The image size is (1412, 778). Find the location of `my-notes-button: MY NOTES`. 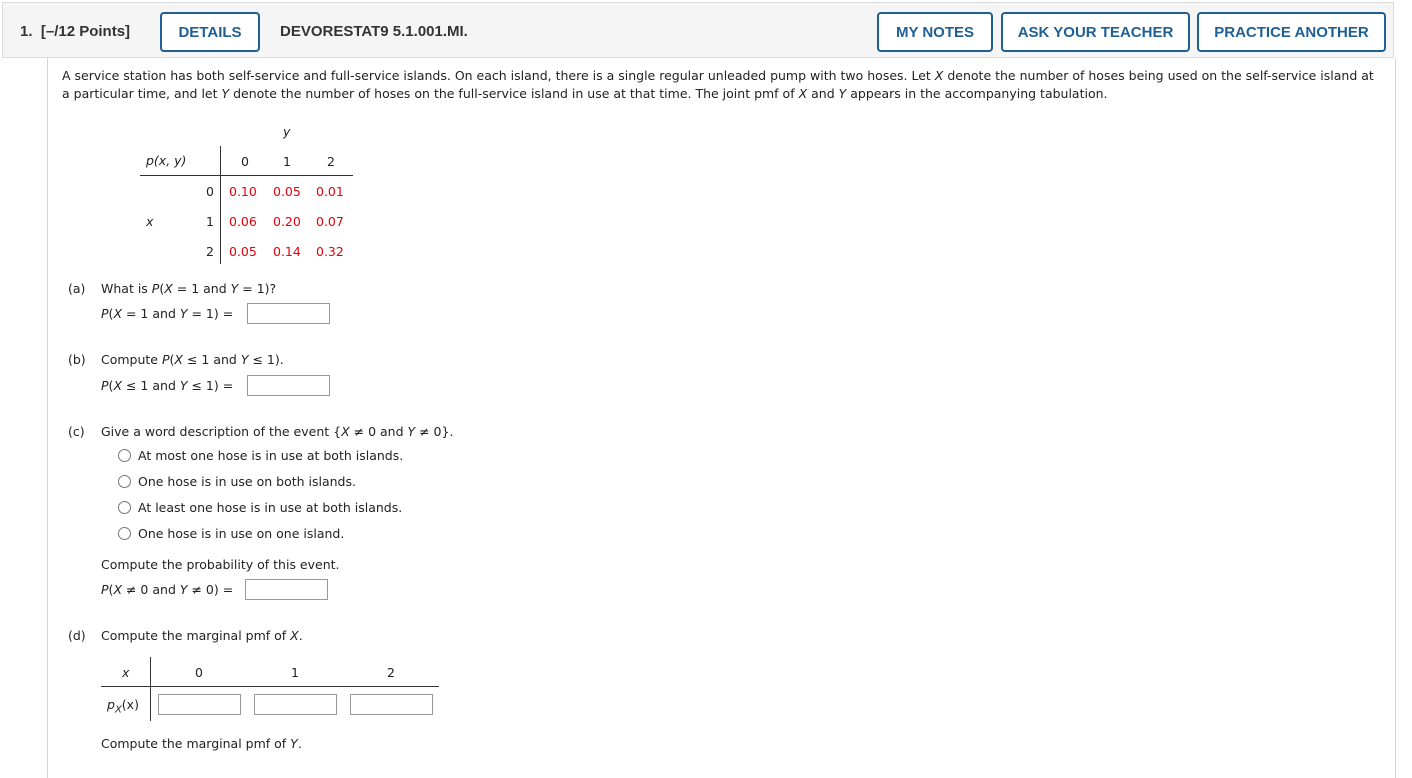

my-notes-button: MY NOTES is located at coordinates (935, 32).